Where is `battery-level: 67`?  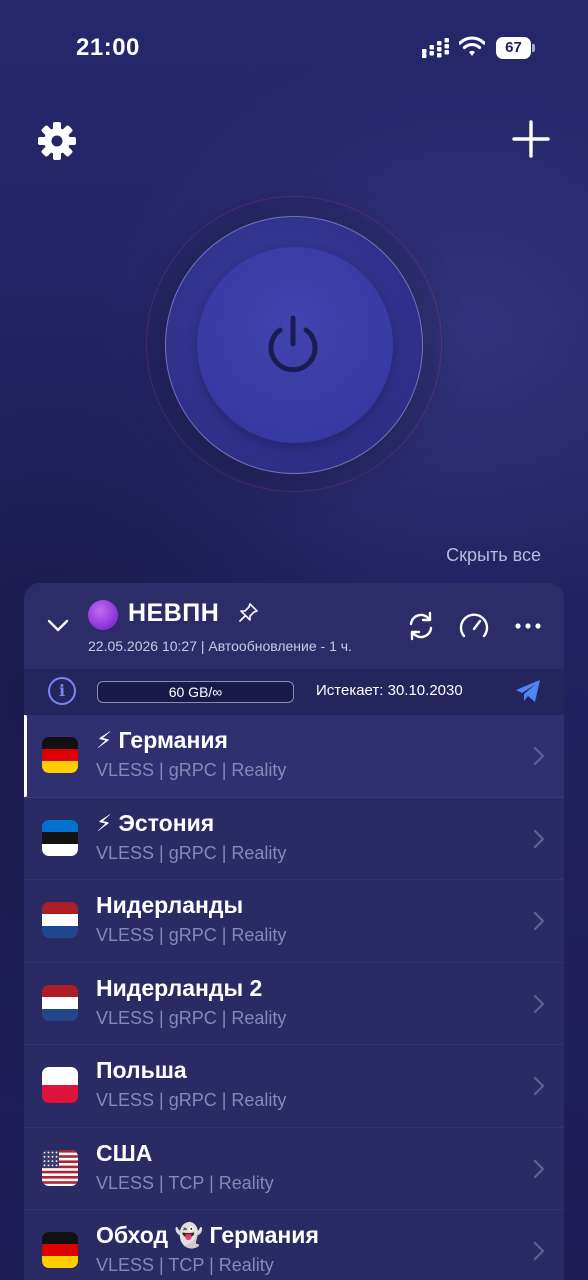 battery-level: 67 is located at coordinates (513, 48).